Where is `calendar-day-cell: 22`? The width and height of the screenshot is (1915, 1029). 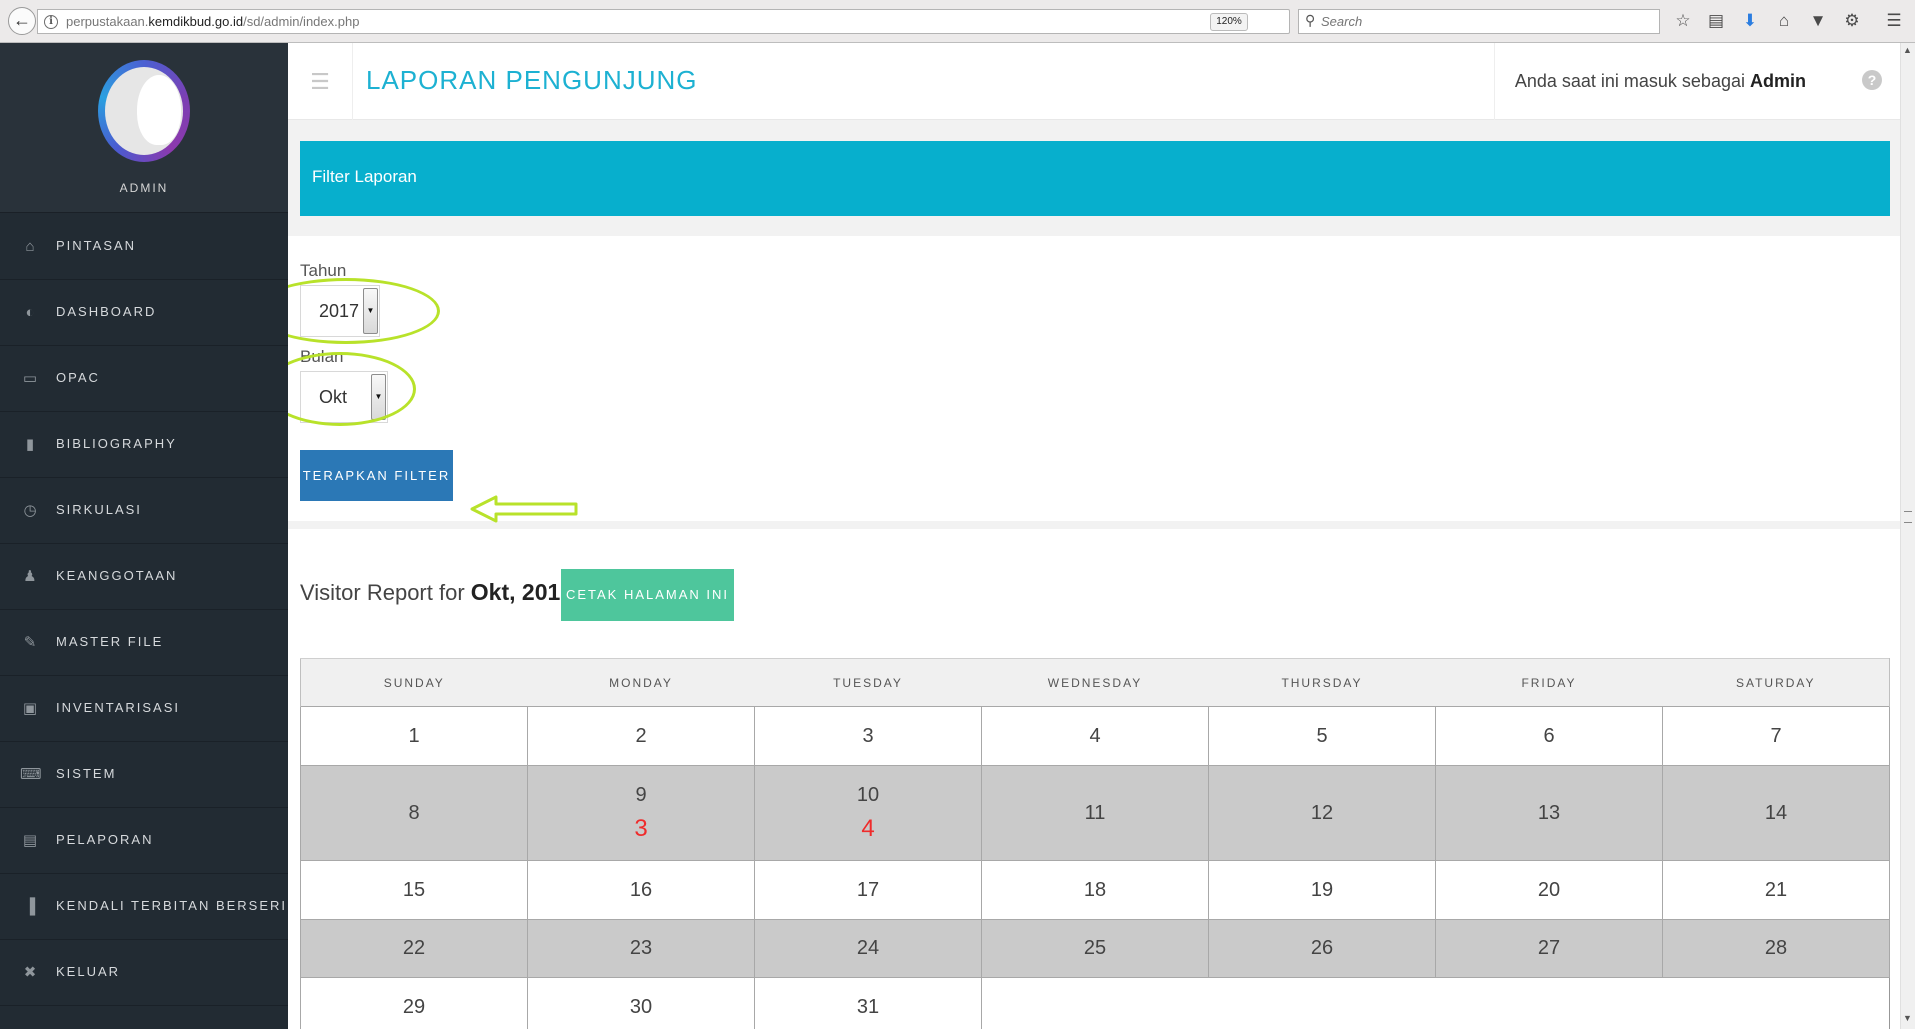 calendar-day-cell: 22 is located at coordinates (414, 948).